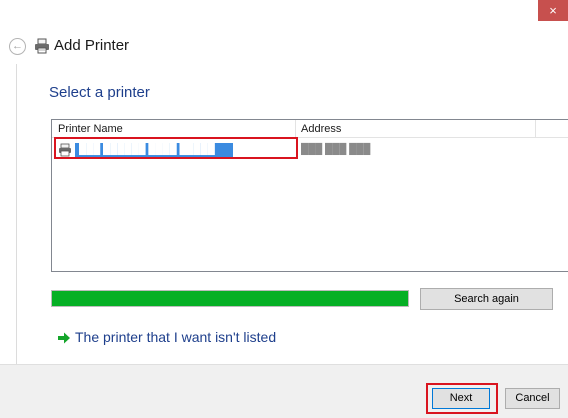 The height and width of the screenshot is (418, 568). I want to click on page-title: Select a printer, so click(99, 92).